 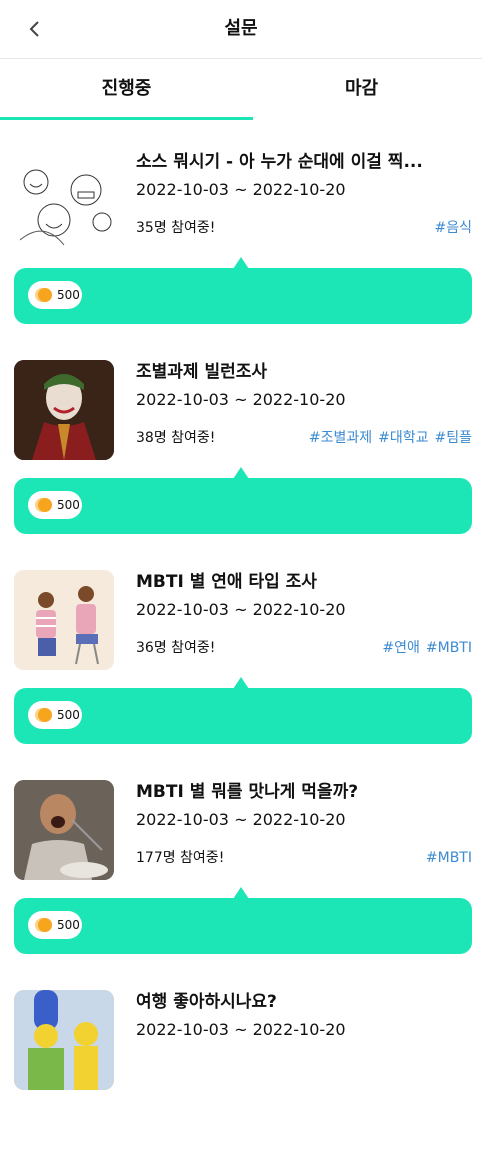 What do you see at coordinates (180, 858) in the screenshot?
I see `participant-count: 177명 참여중!` at bounding box center [180, 858].